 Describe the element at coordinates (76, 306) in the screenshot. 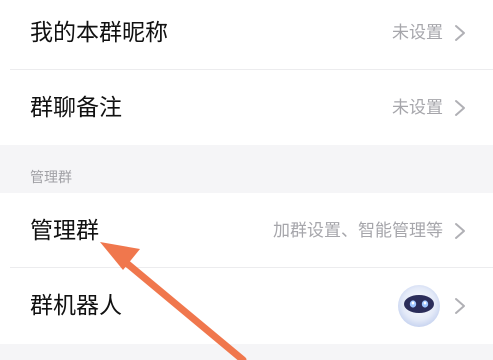

I see `row-label: 群机器人` at that location.